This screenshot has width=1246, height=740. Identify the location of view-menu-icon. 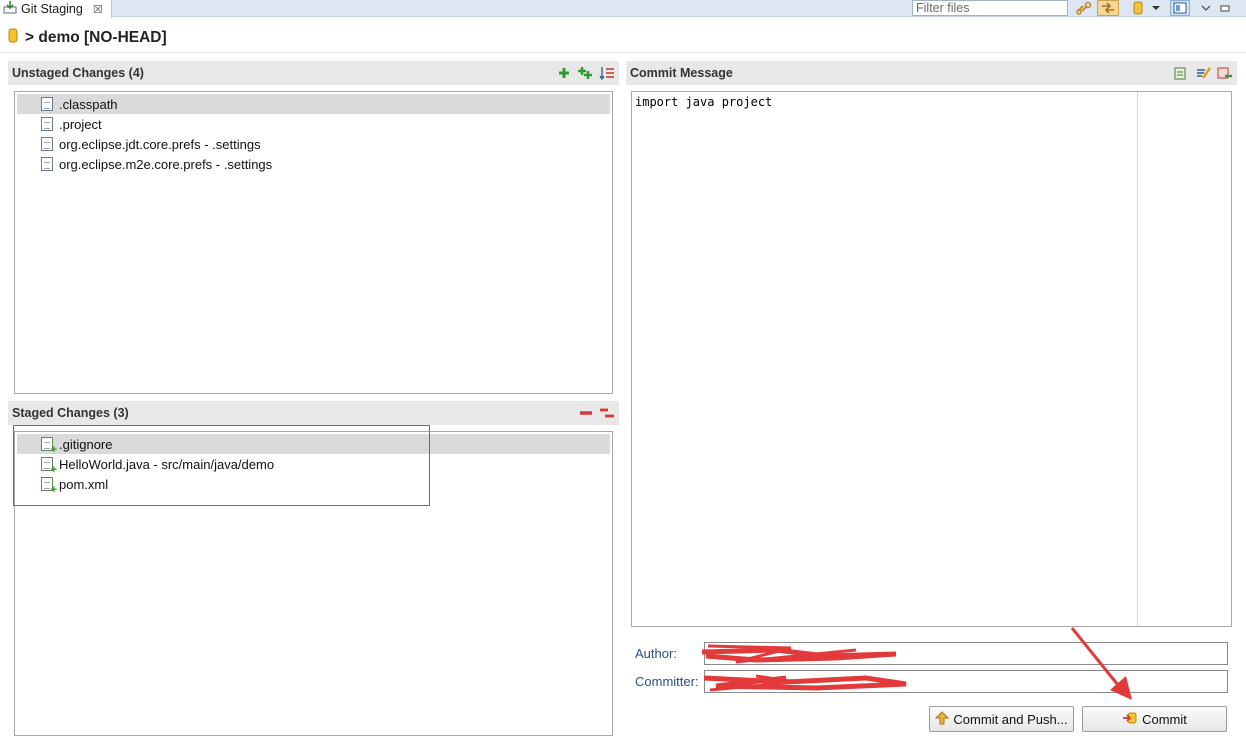
(1206, 8).